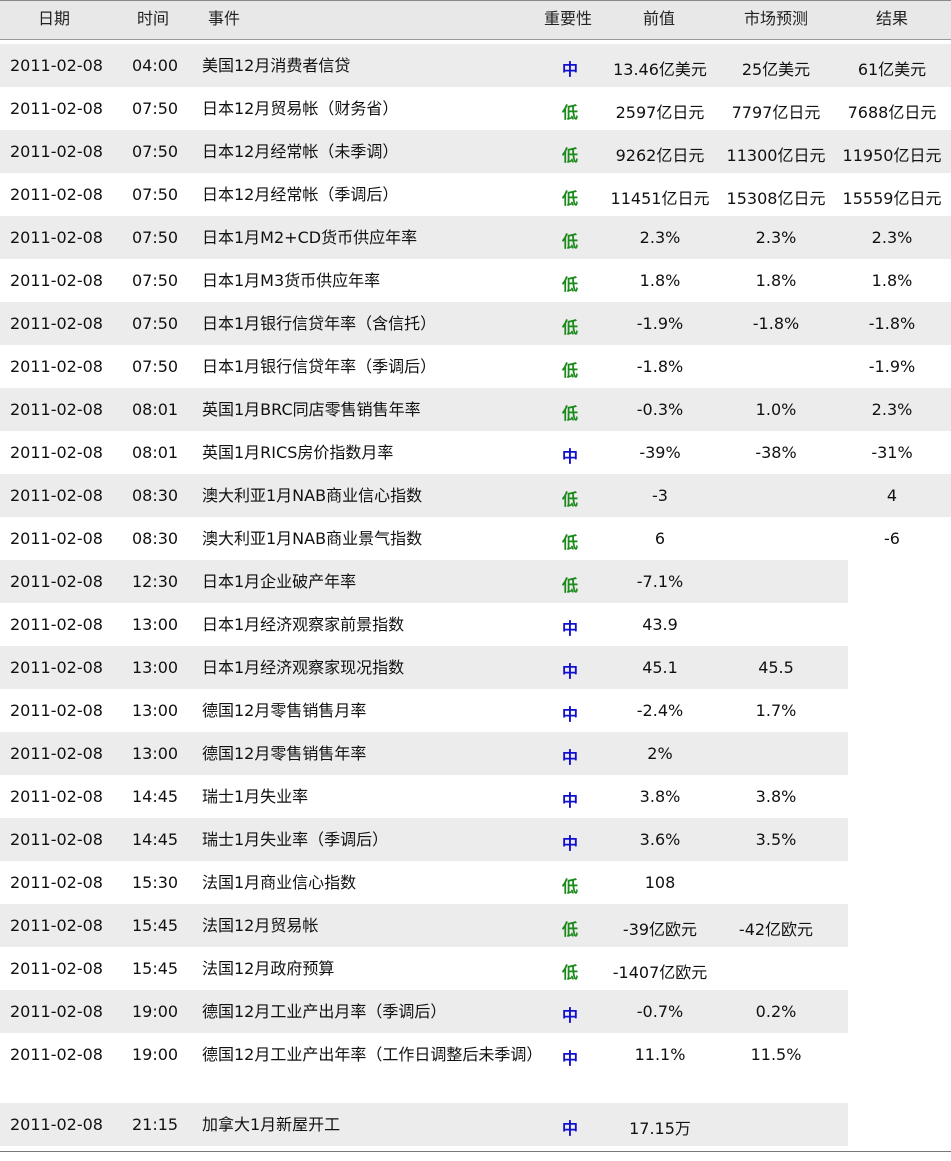 Image resolution: width=951 pixels, height=1161 pixels. Describe the element at coordinates (155, 925) in the screenshot. I see `cell-time: 15:45` at that location.